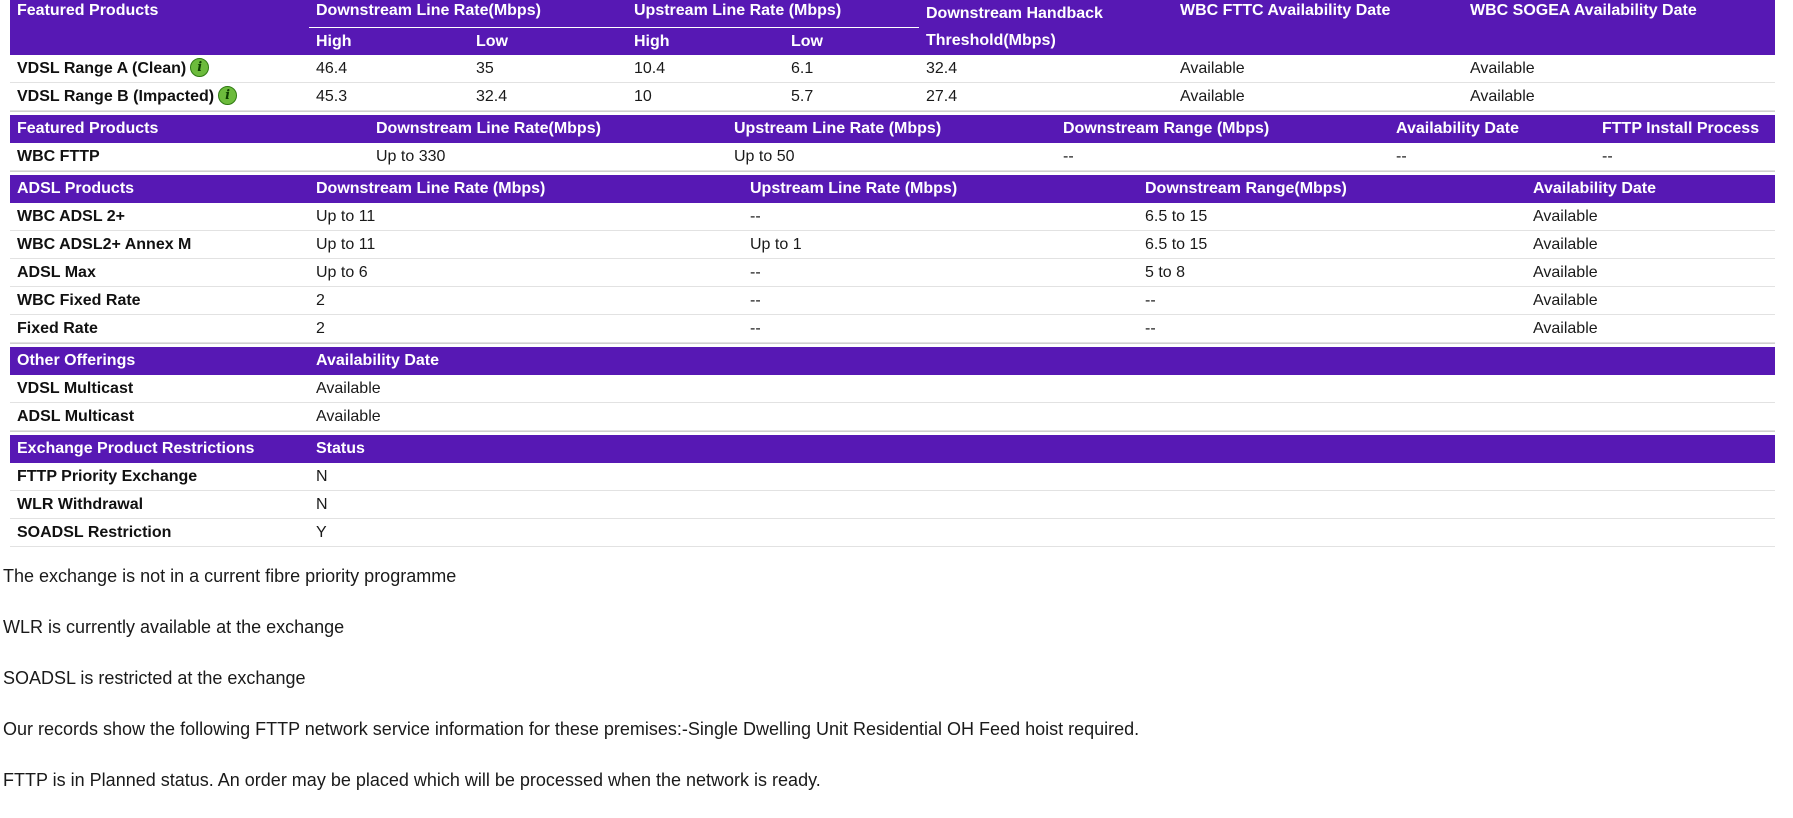 This screenshot has height=818, width=1793. What do you see at coordinates (1332, 273) in the screenshot?
I see `range-value: 5 to 8` at bounding box center [1332, 273].